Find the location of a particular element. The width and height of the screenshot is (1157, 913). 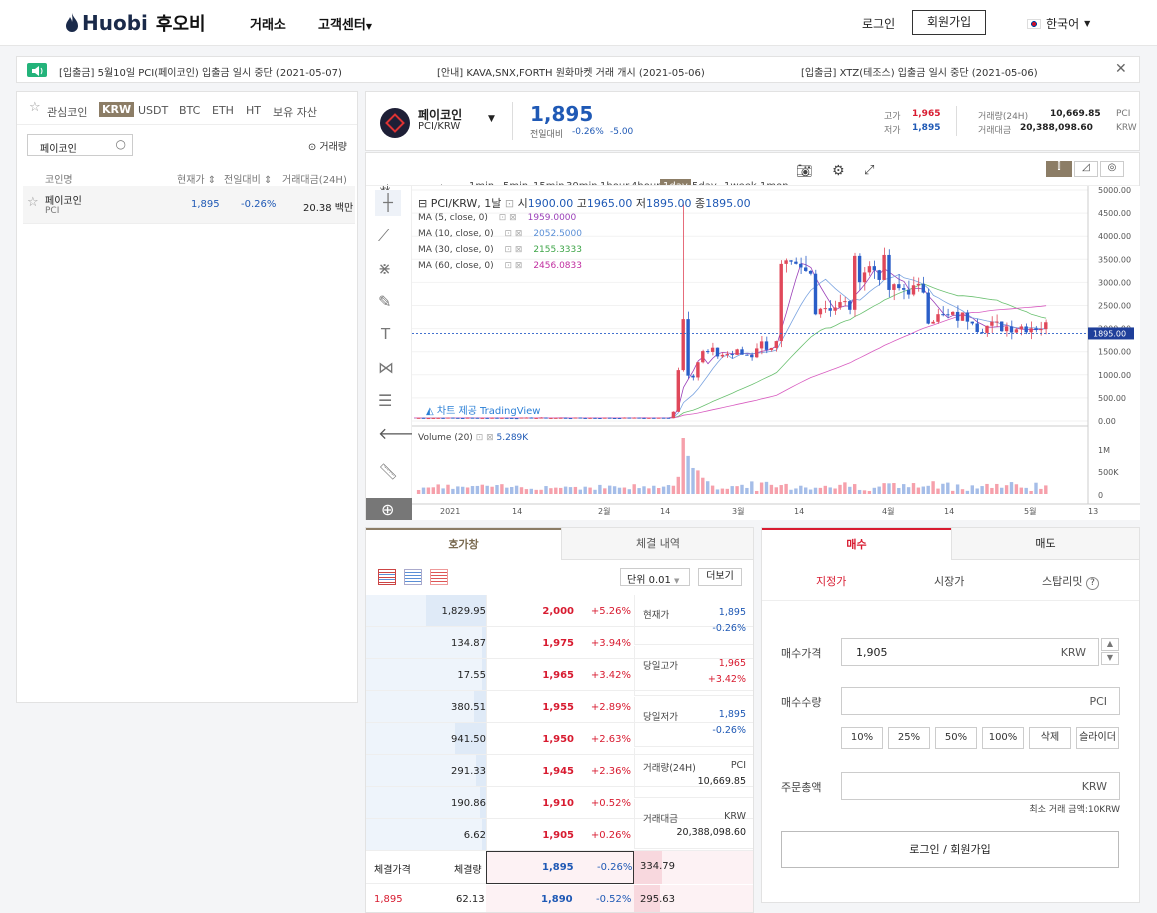

settings-icon: ⊡ is located at coordinates (509, 203).